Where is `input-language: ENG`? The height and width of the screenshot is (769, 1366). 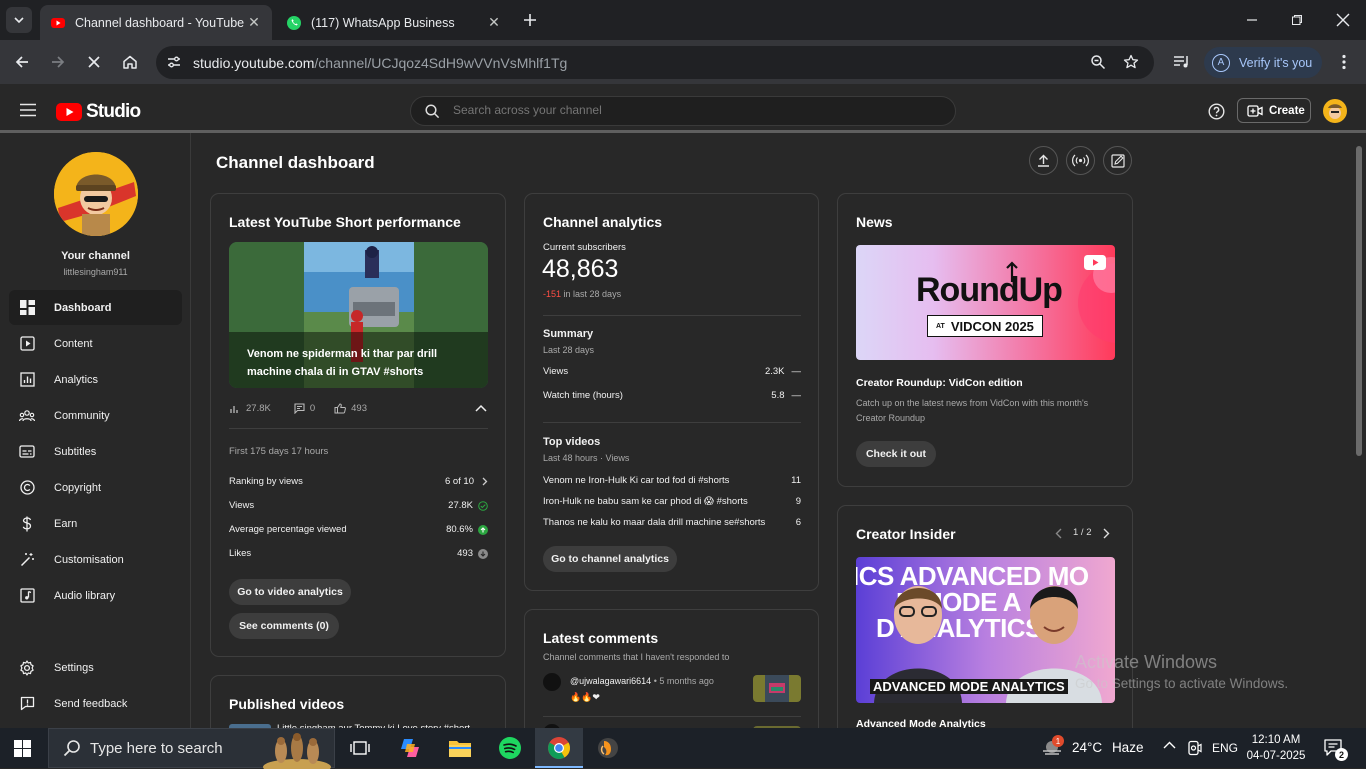 input-language: ENG is located at coordinates (1225, 748).